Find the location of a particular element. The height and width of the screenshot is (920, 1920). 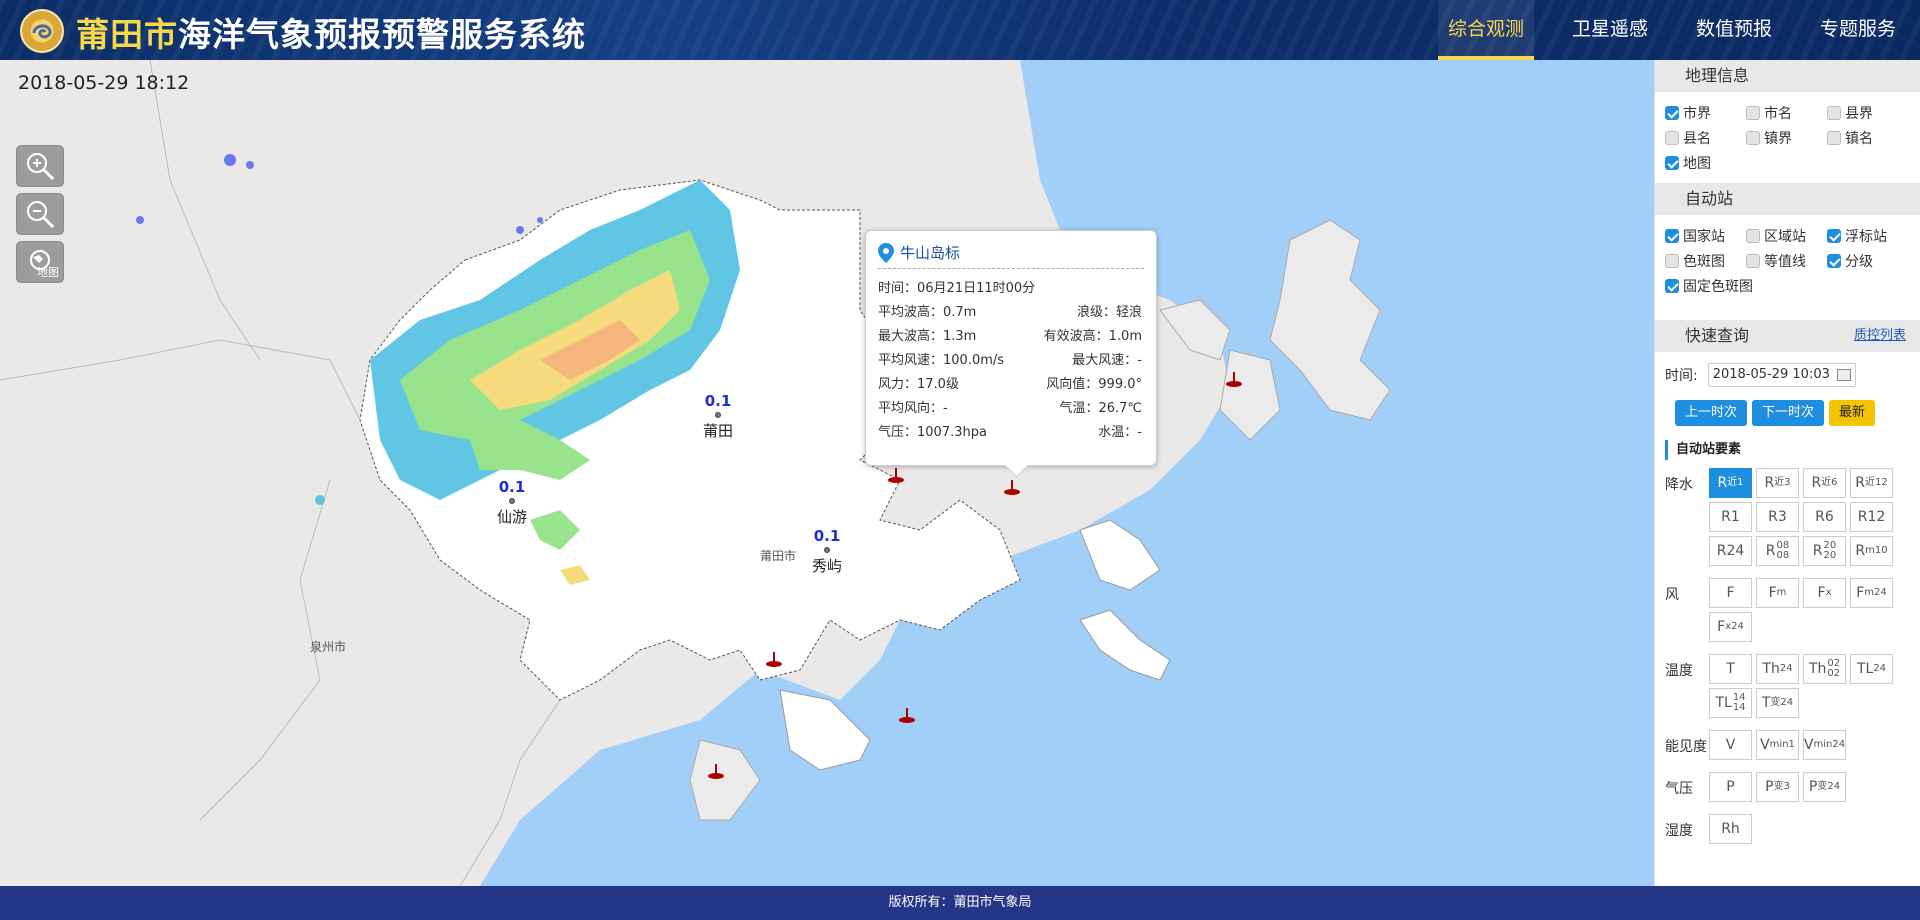

checkbox-label: 国家站 is located at coordinates (1704, 236).